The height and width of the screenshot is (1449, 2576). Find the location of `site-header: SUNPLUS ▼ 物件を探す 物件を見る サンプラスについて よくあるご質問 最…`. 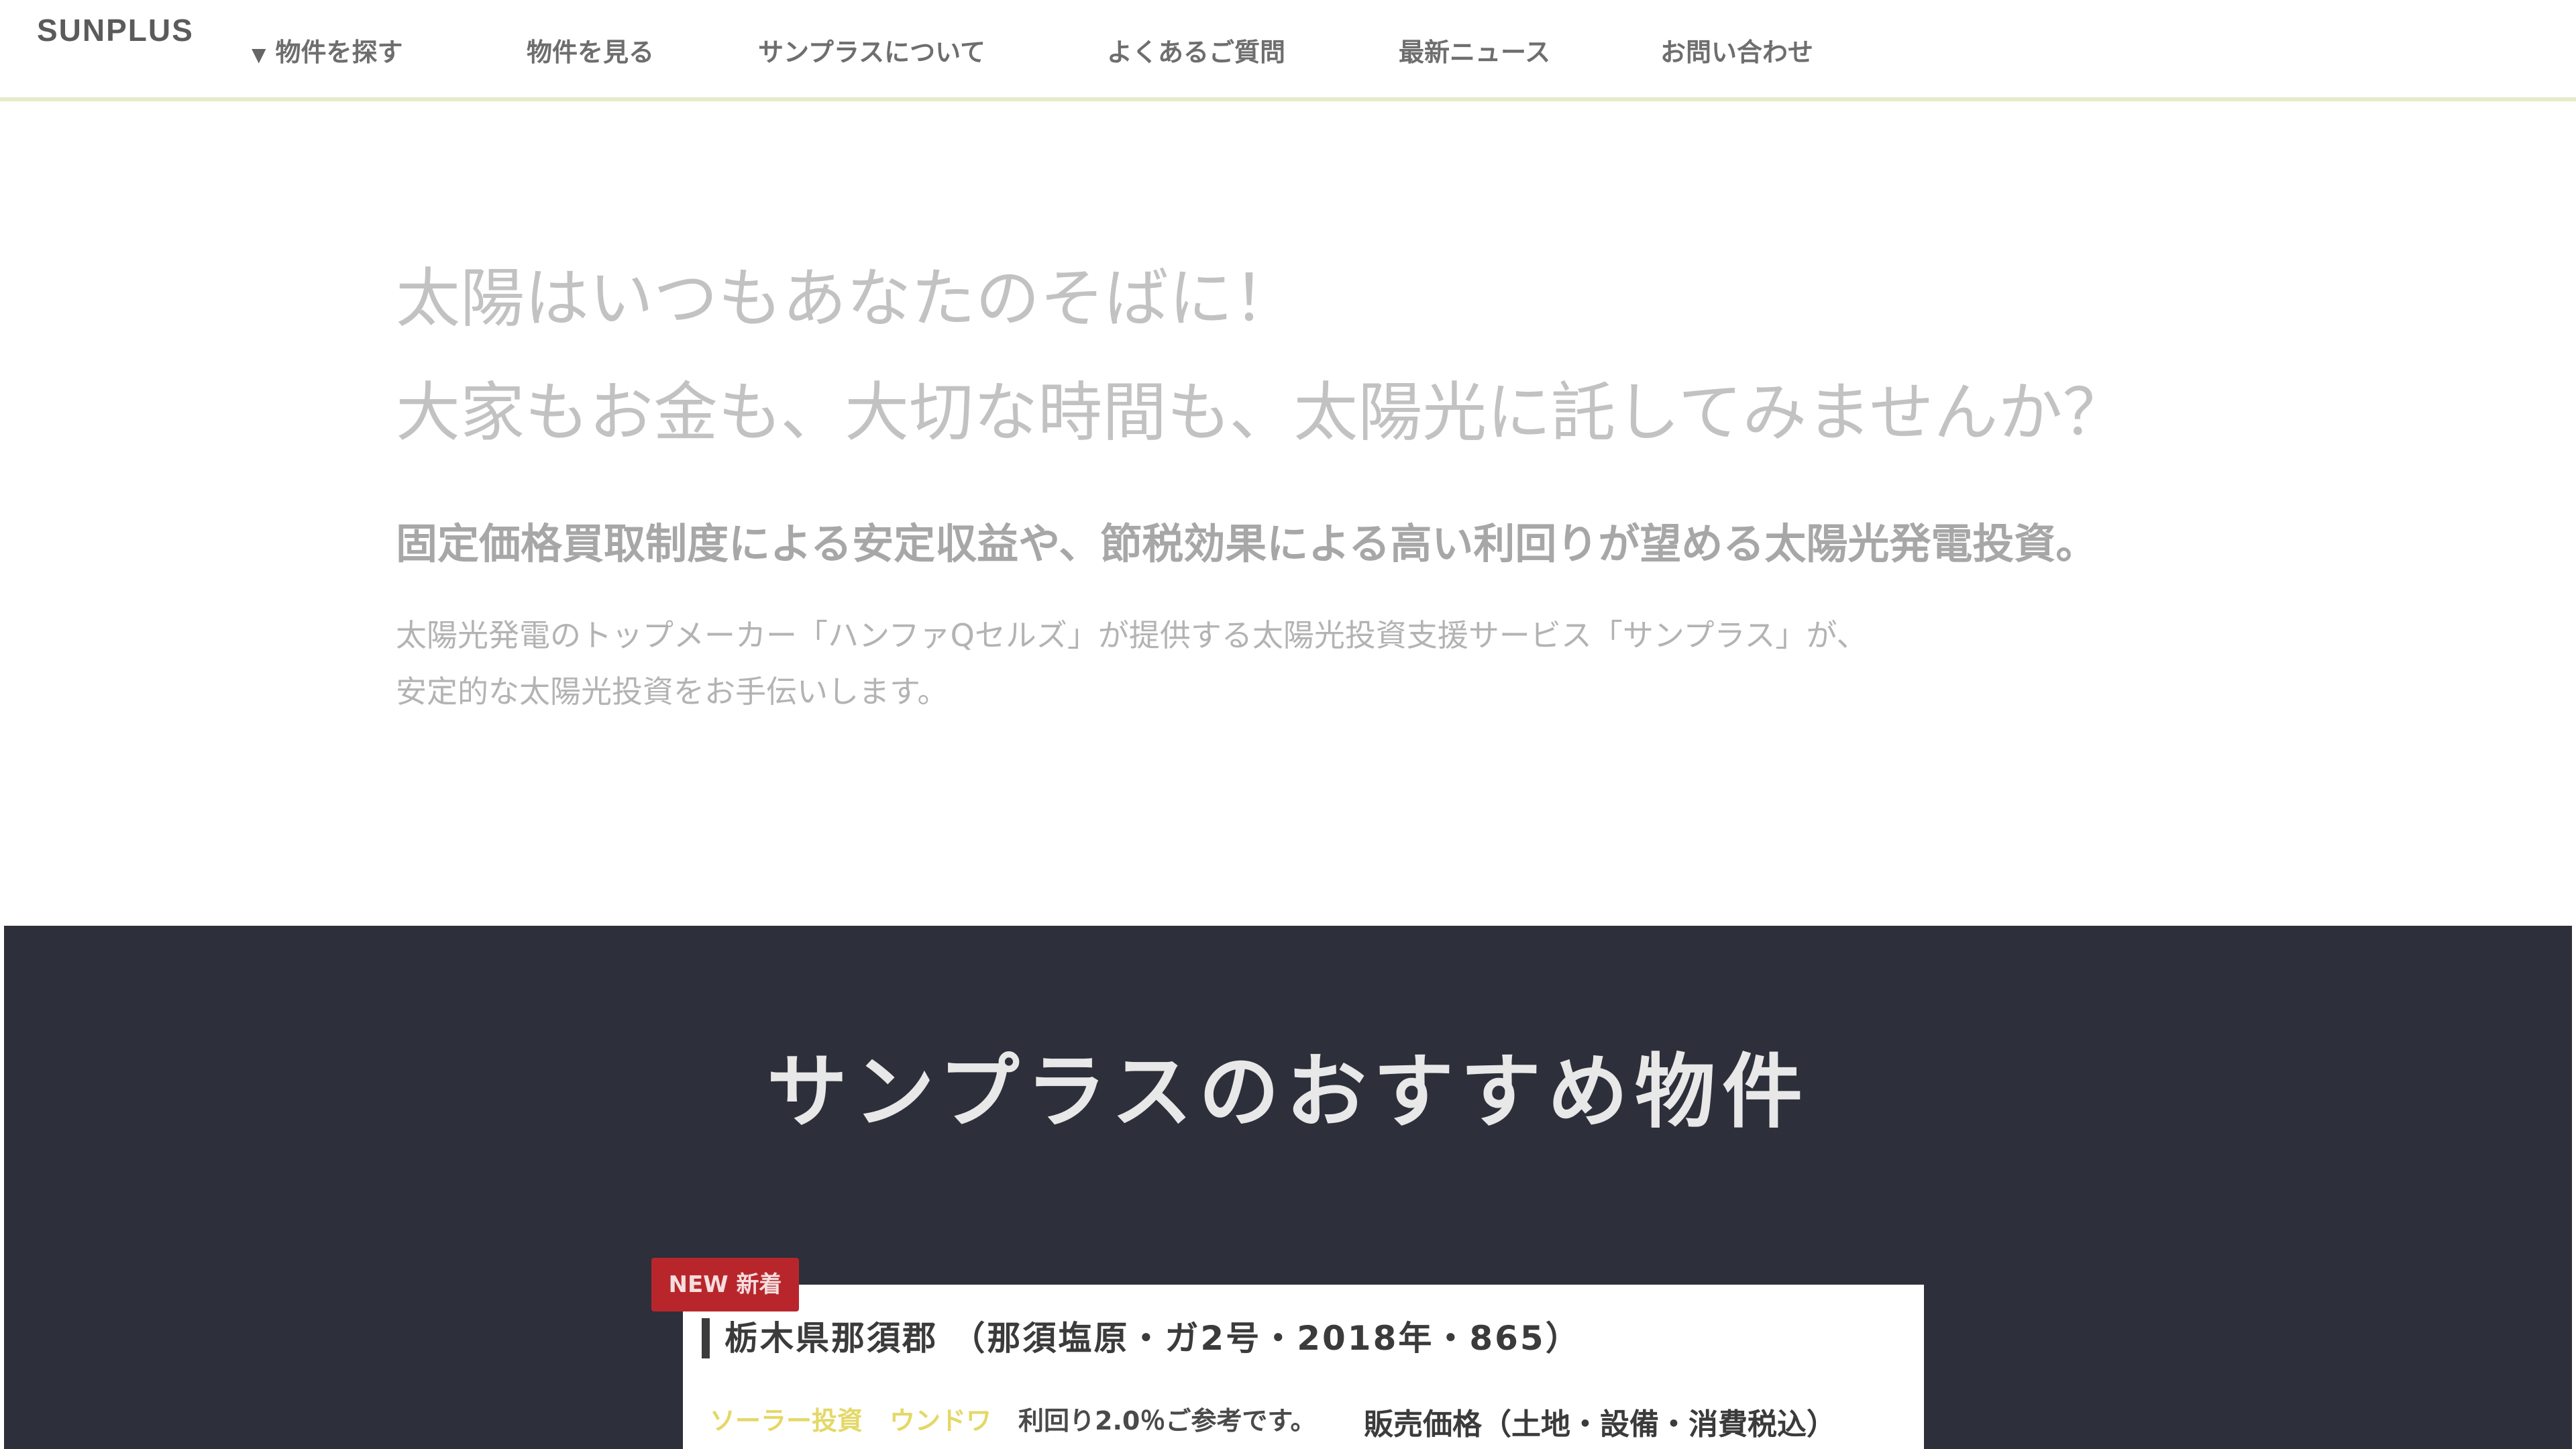

site-header: SUNPLUS ▼ 物件を探す 物件を見る サンプラスについて よくあるご質問 最… is located at coordinates (1288, 50).